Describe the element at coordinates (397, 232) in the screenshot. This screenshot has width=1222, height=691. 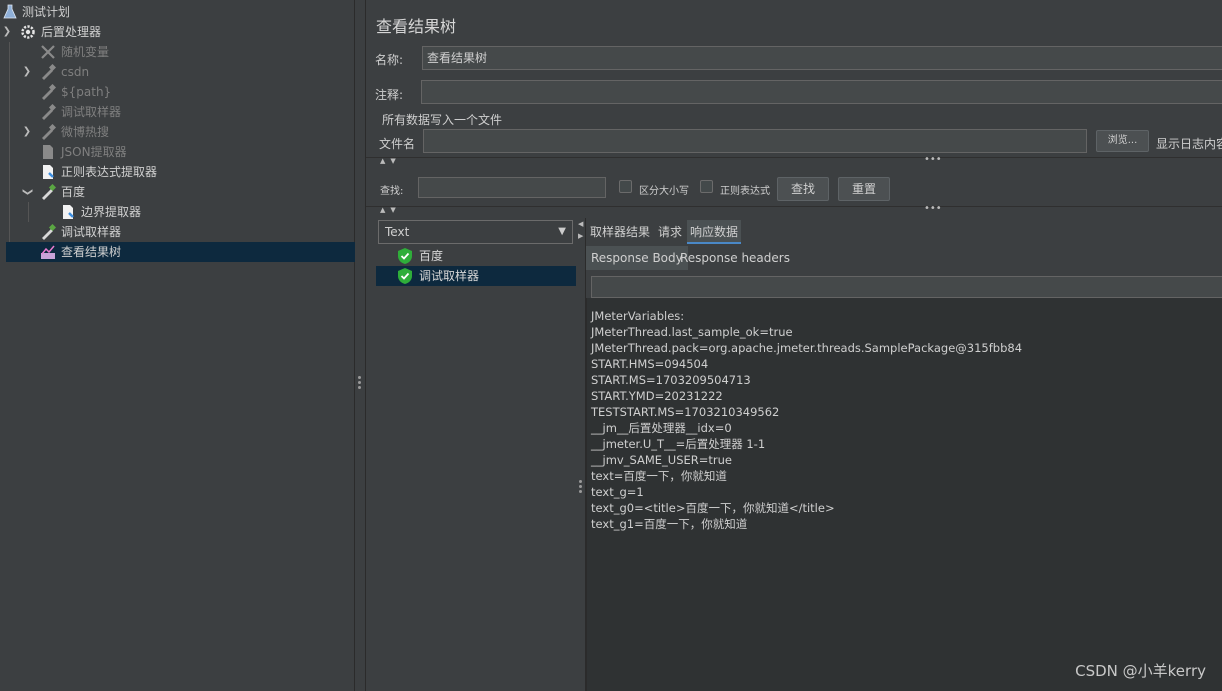
I see `renderer-select-value: Text` at that location.